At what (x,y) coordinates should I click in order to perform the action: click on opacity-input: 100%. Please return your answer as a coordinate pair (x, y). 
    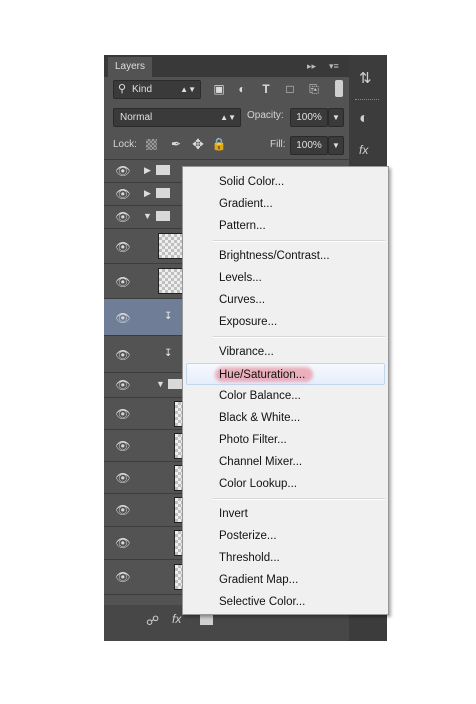
    Looking at the image, I should click on (309, 117).